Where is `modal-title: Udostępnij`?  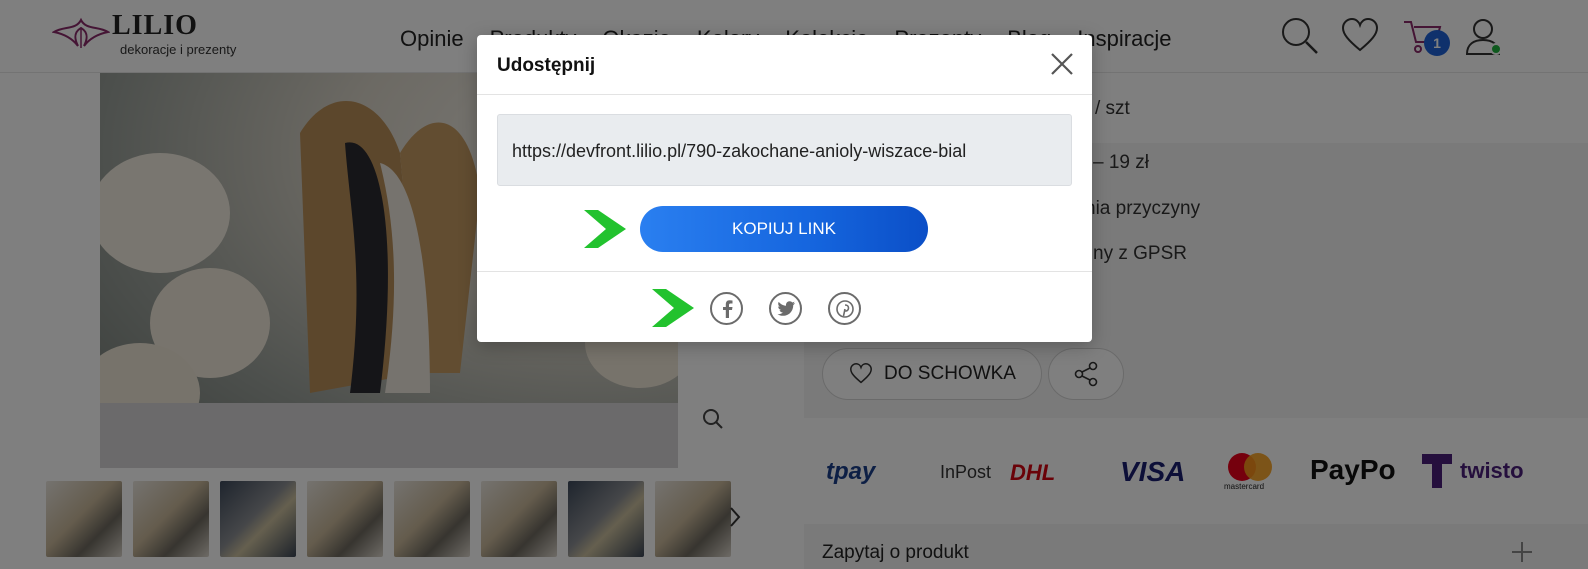 modal-title: Udostępnij is located at coordinates (546, 65).